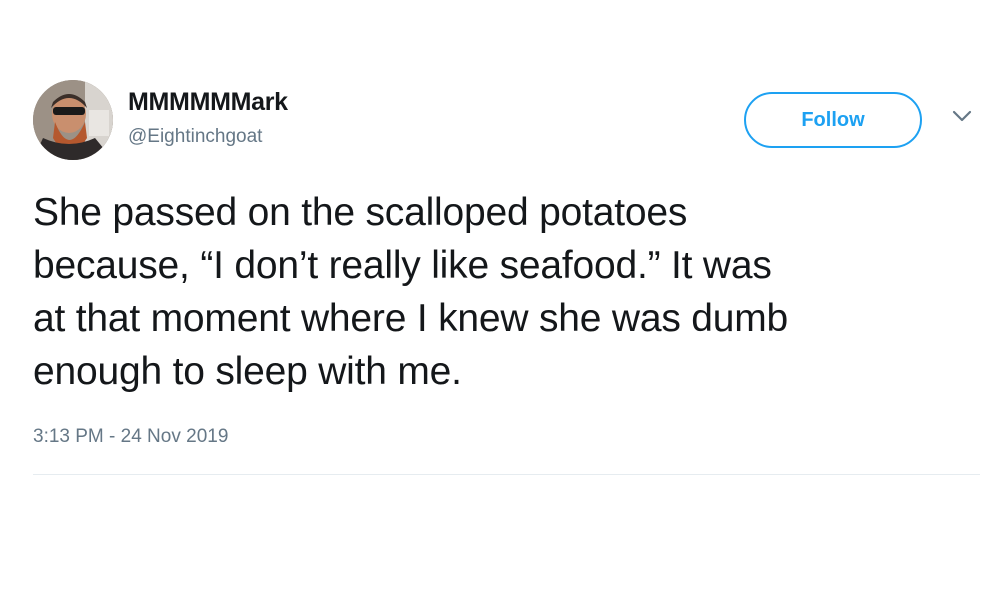 This screenshot has height=592, width=1001. Describe the element at coordinates (208, 102) in the screenshot. I see `display-name: MMMMMMark` at that location.